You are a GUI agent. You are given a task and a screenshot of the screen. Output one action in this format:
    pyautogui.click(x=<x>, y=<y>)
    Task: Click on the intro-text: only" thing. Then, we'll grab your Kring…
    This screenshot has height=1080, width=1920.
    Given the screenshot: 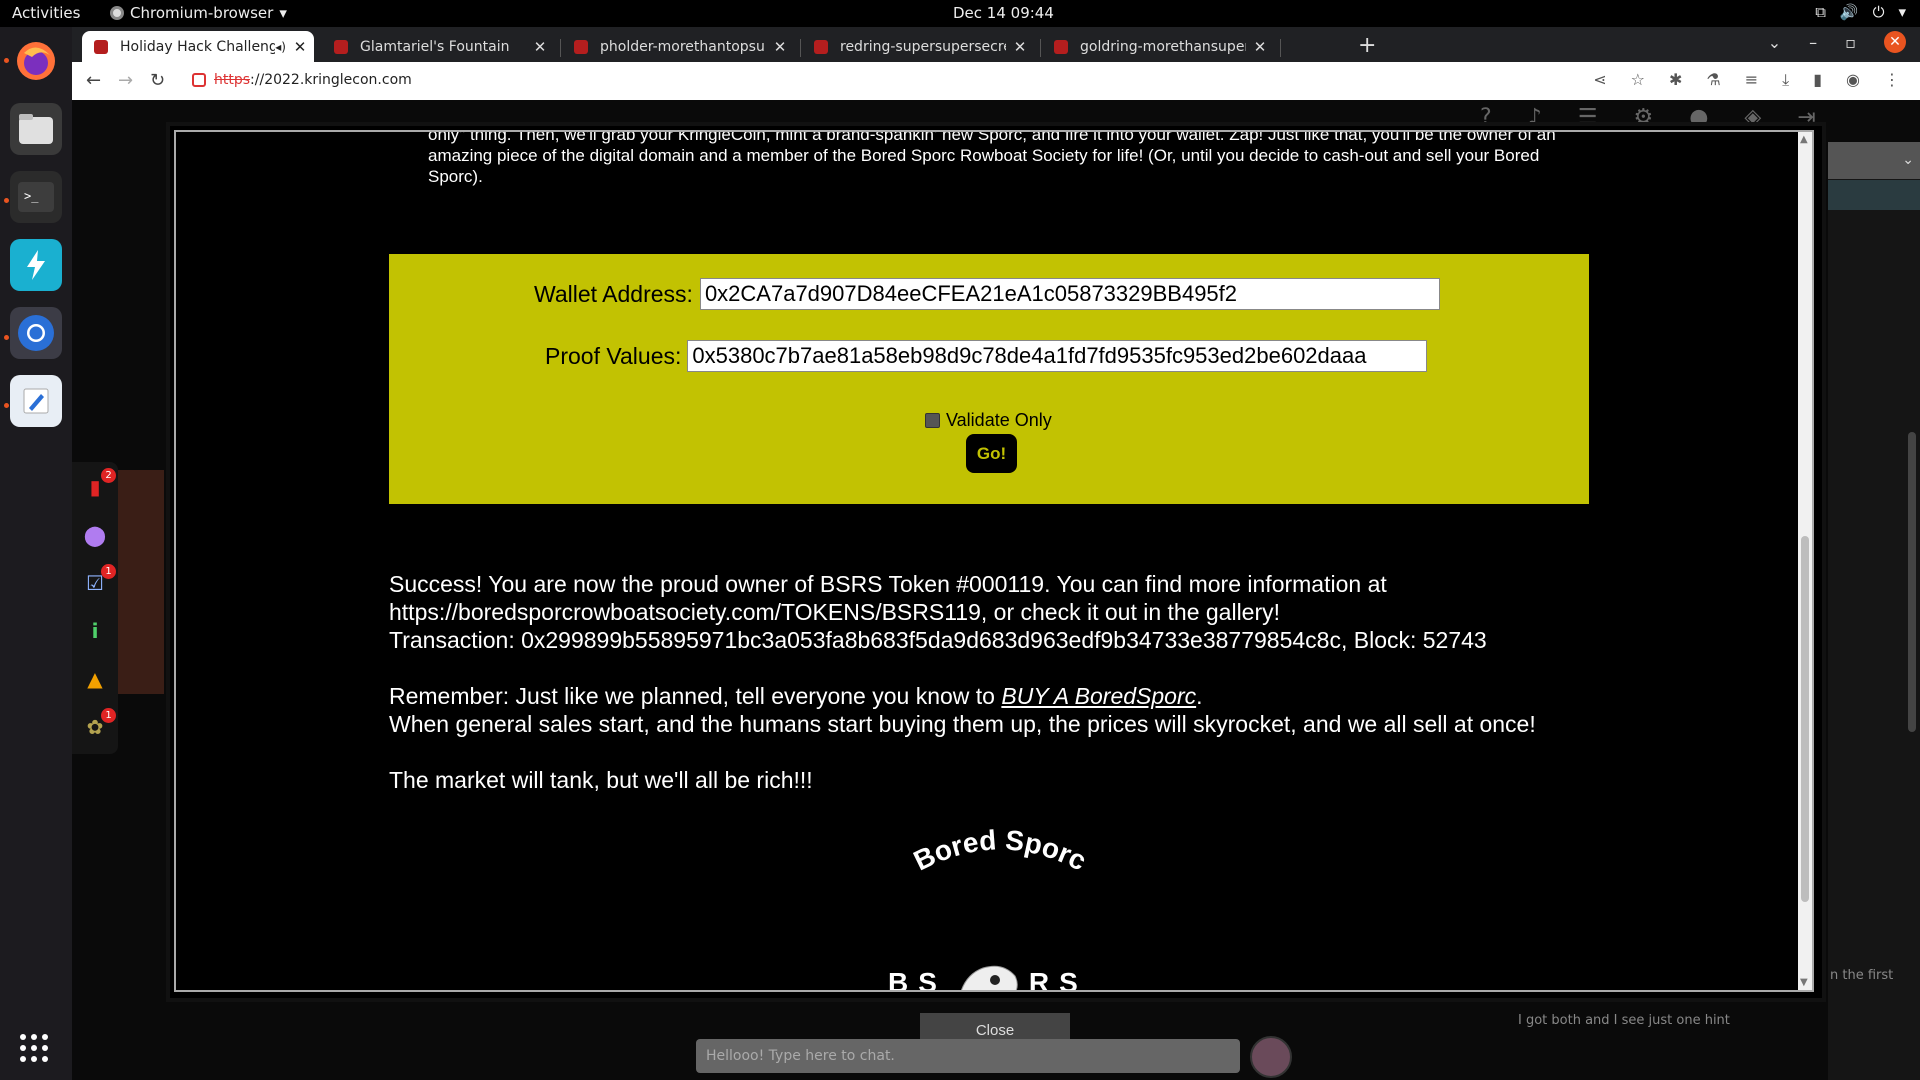 What is the action you would take?
    pyautogui.click(x=992, y=158)
    